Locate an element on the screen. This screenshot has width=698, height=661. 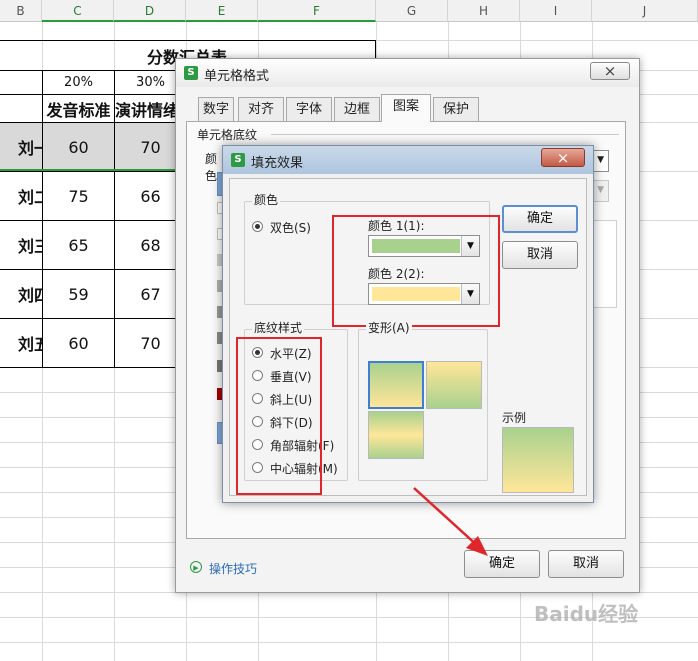
student-name: 刘三 is located at coordinates (29, 246).